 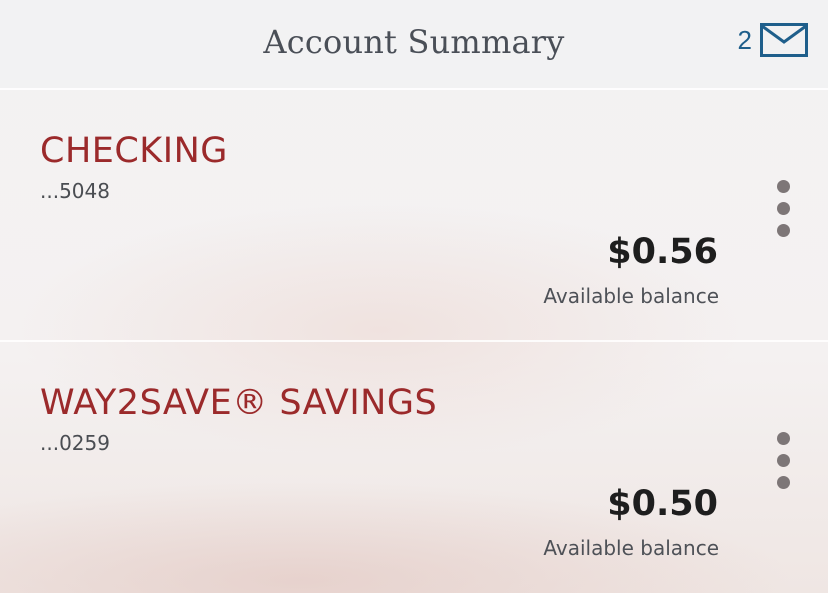 I want to click on page-title: Account Summary, so click(x=414, y=42).